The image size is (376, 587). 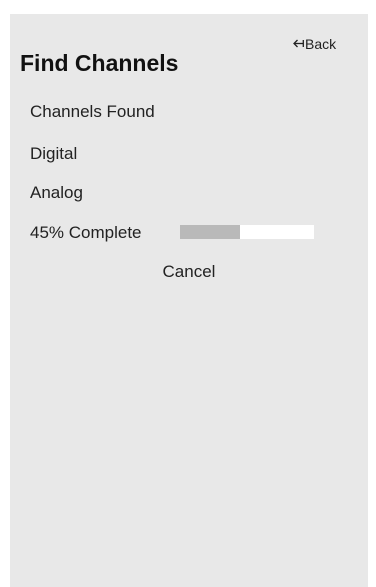 I want to click on progress-label: 45% Complete, so click(x=86, y=232).